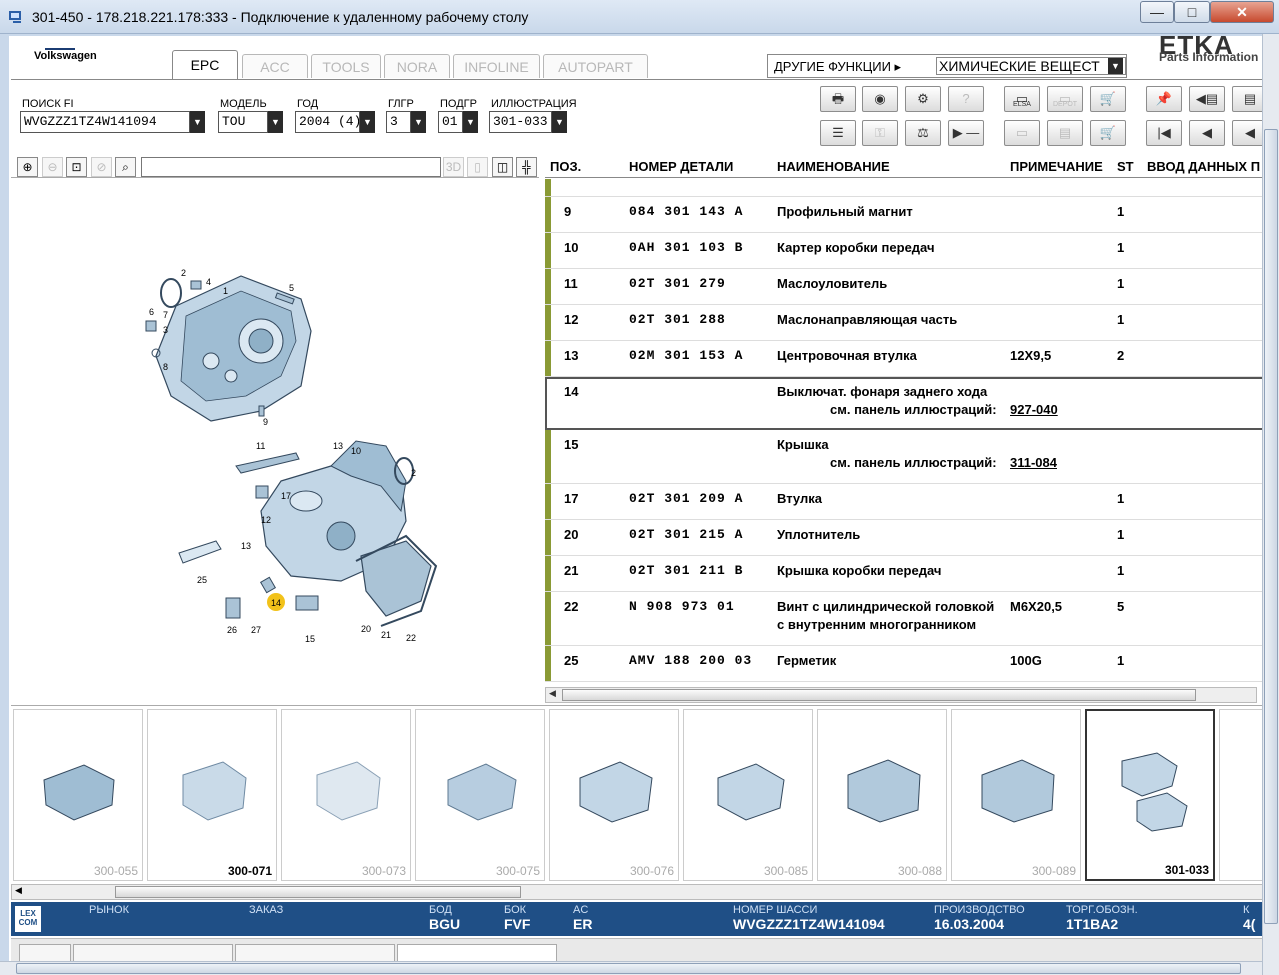 The image size is (1279, 975). Describe the element at coordinates (1016, 795) in the screenshot. I see `thumbnail-item: 300-089` at that location.